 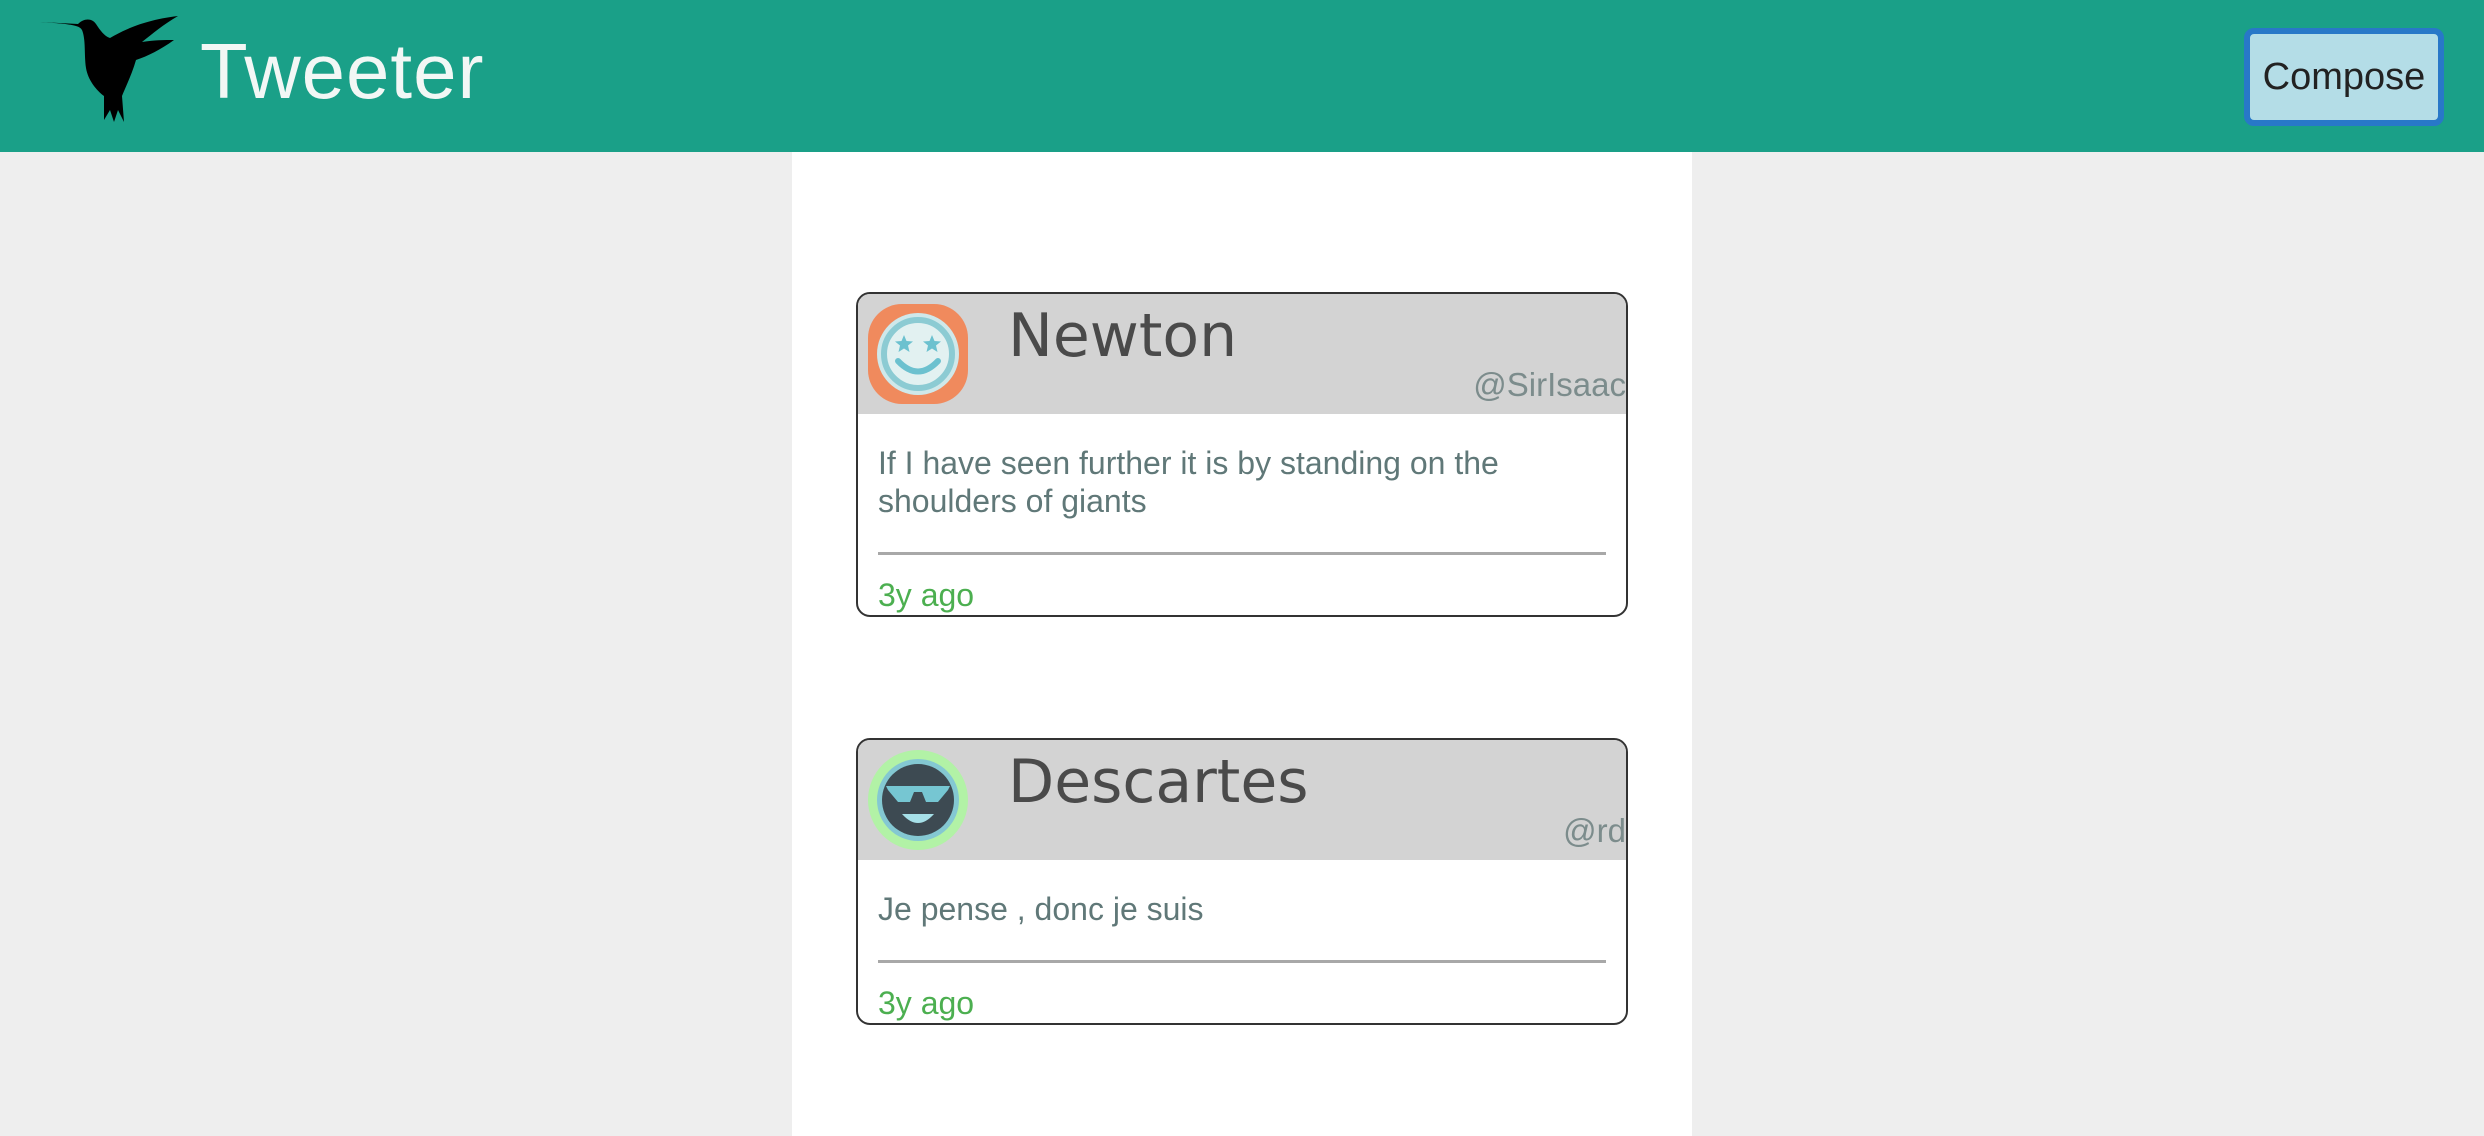 What do you see at coordinates (2344, 77) in the screenshot?
I see `compose-button: Compose` at bounding box center [2344, 77].